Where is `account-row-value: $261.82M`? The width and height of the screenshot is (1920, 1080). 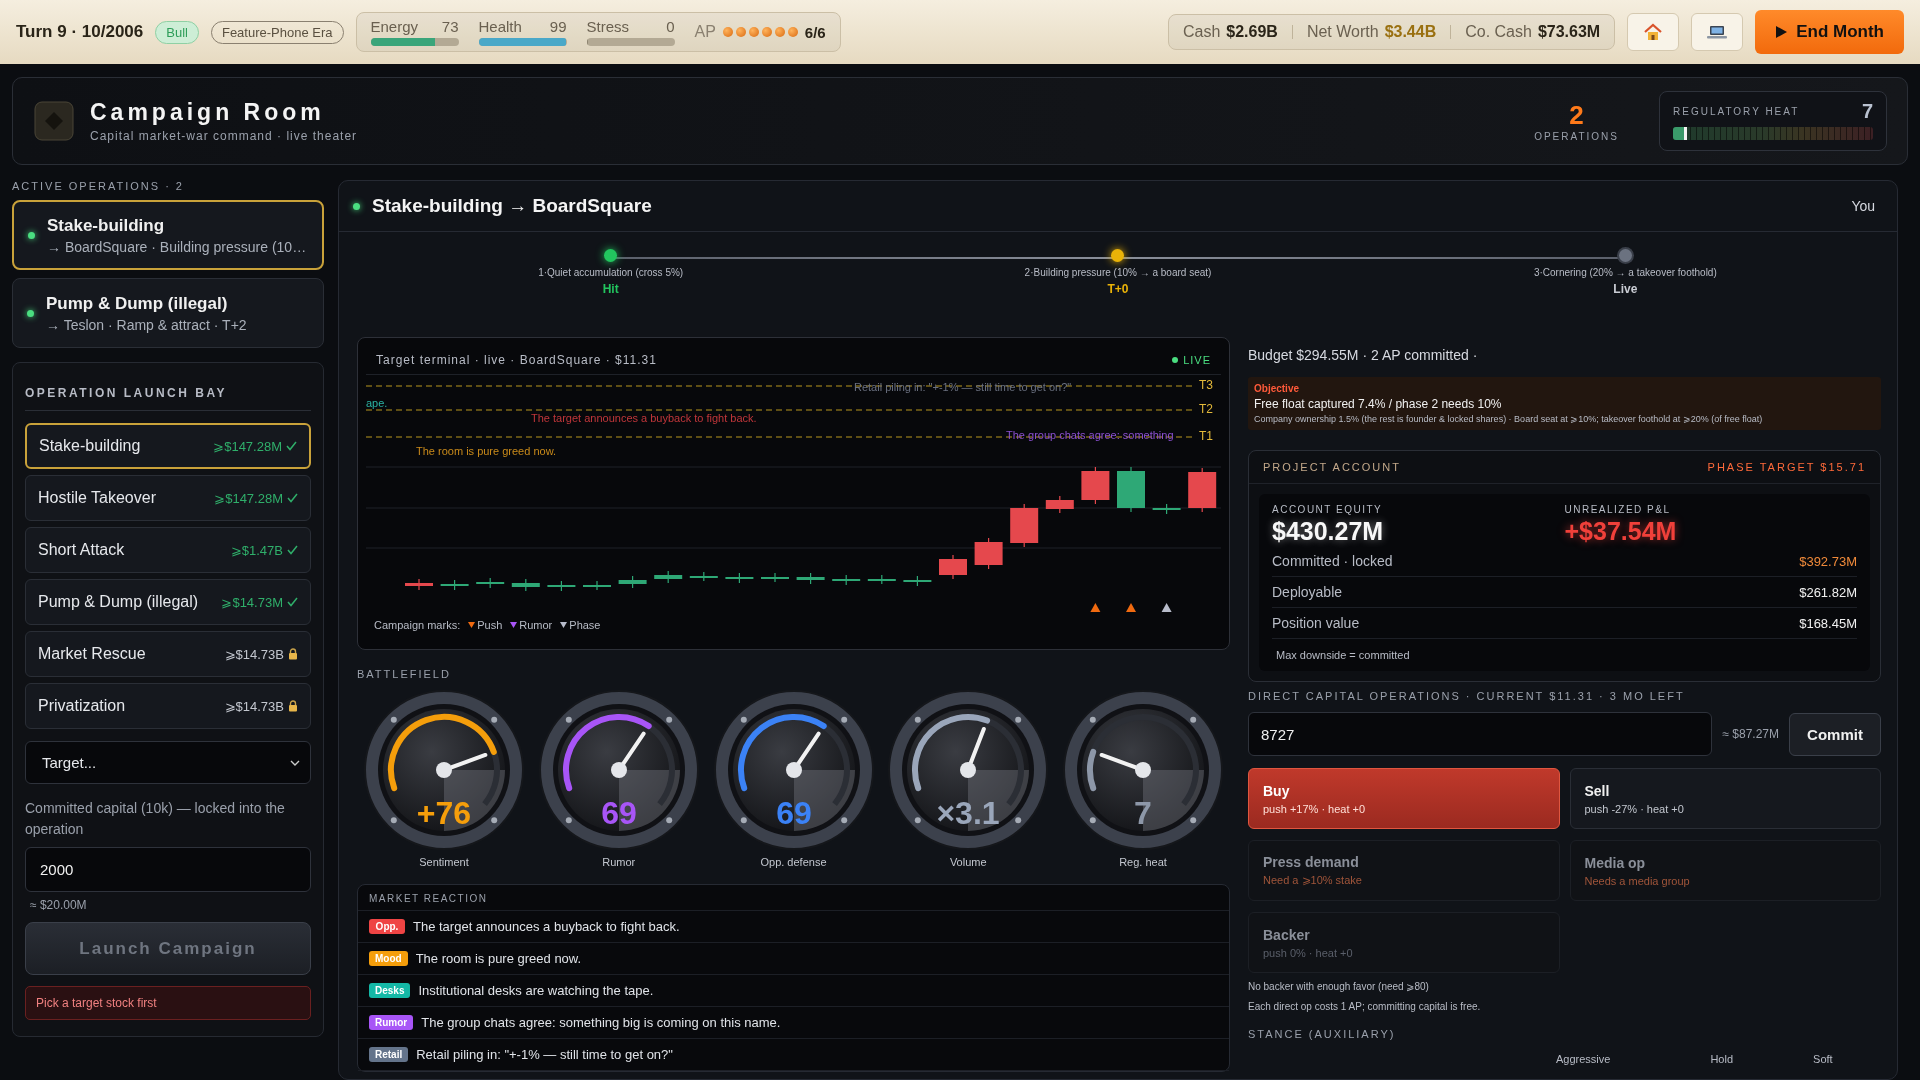
account-row-value: $261.82M is located at coordinates (1828, 592).